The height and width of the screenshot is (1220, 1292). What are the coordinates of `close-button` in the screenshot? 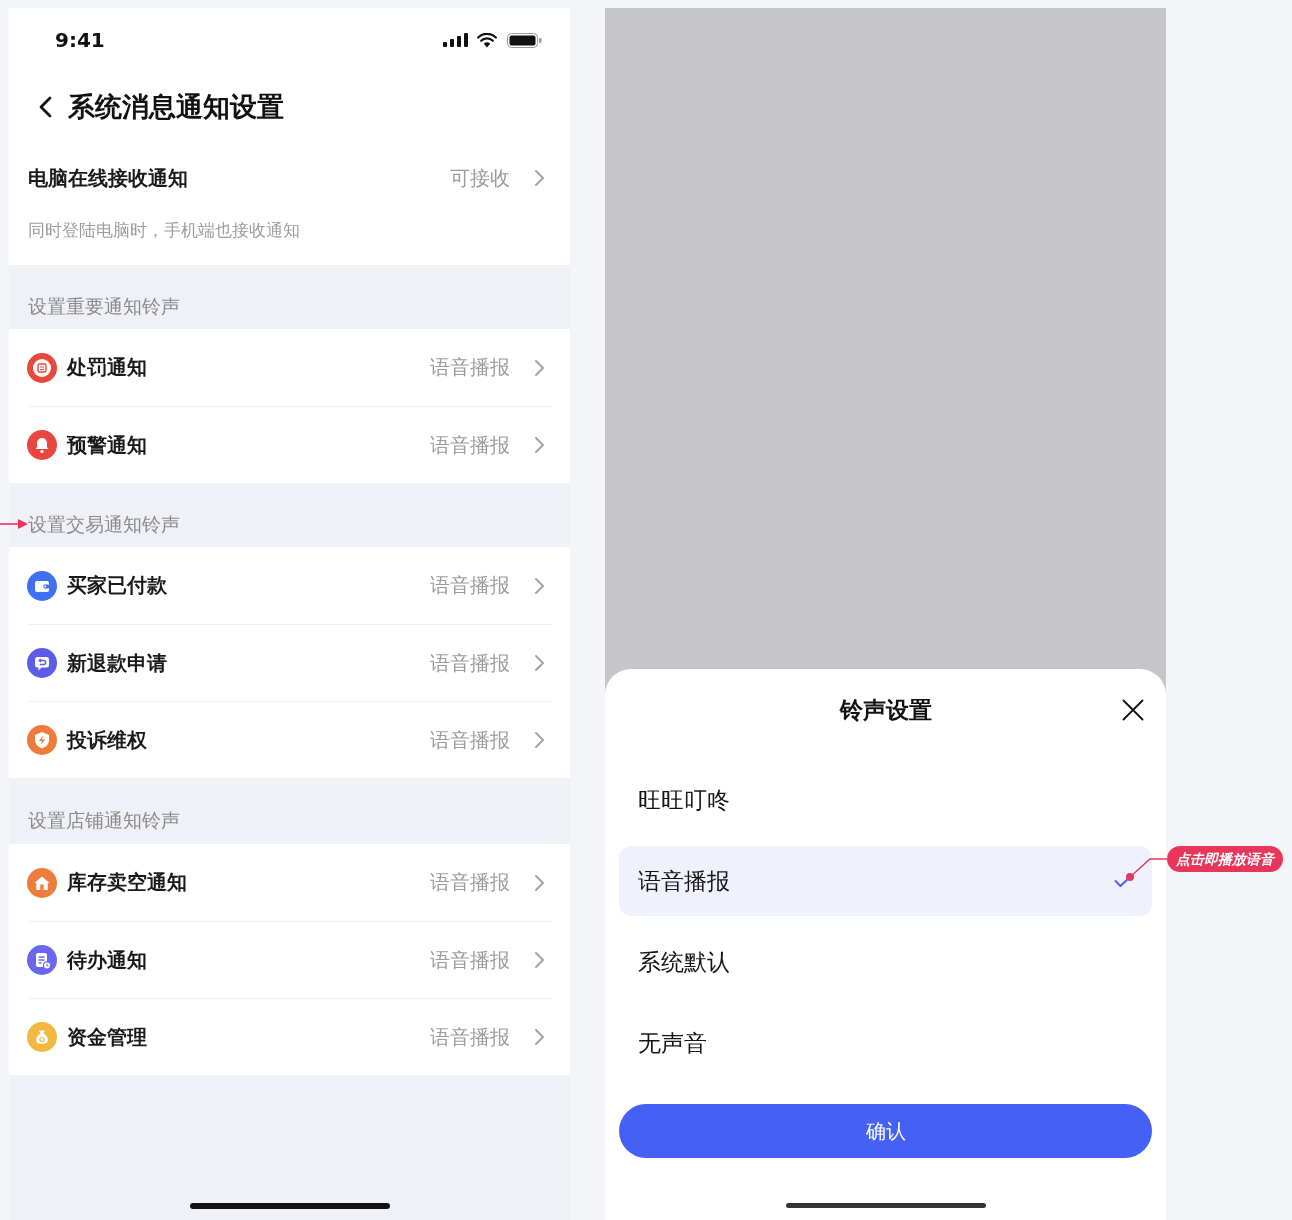 It's located at (1133, 710).